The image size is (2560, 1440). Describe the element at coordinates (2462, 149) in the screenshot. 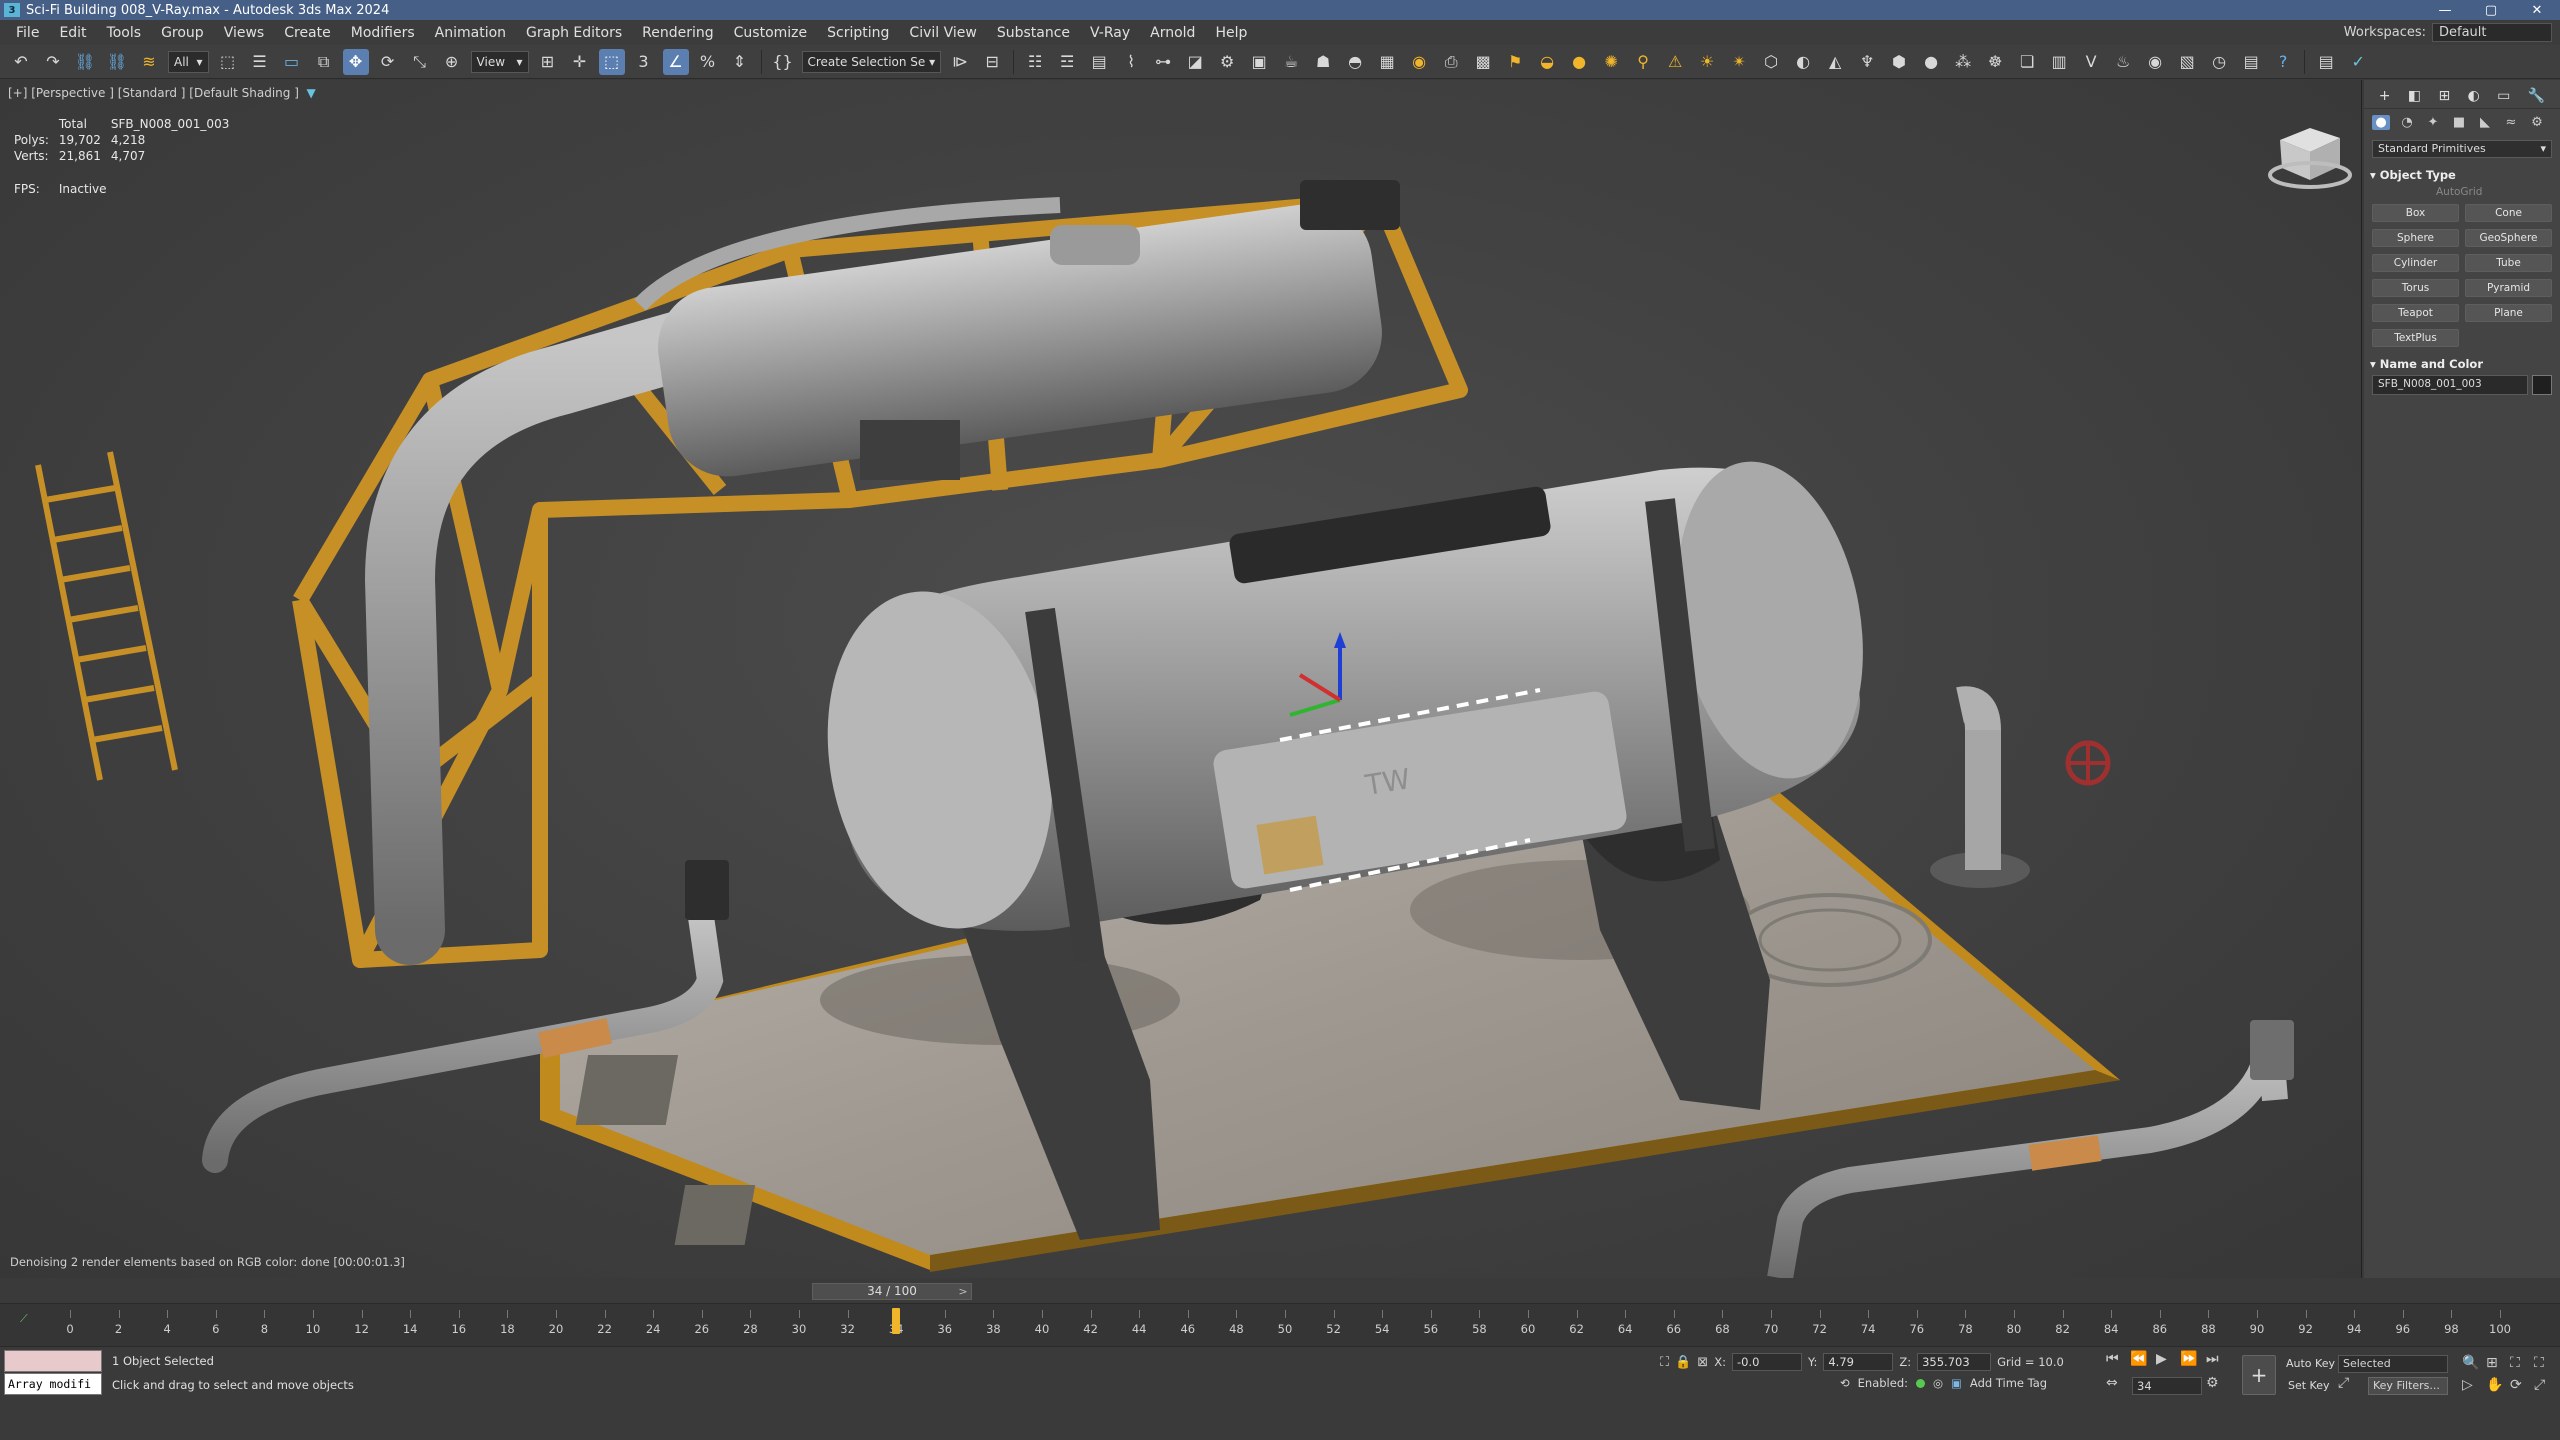

I see `primitive-type-dropdown: Standard Primitives ▾` at that location.